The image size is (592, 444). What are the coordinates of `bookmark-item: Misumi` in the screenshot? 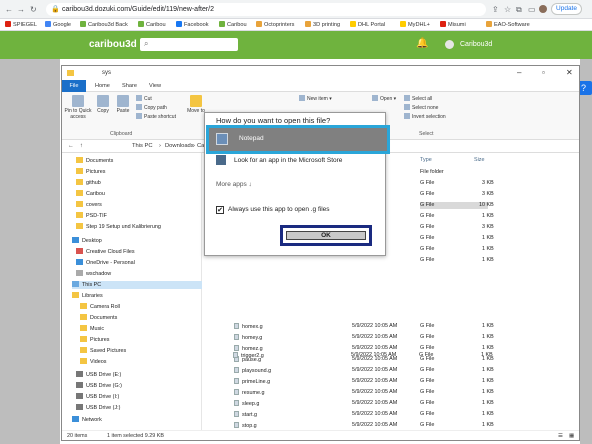 It's located at (453, 25).